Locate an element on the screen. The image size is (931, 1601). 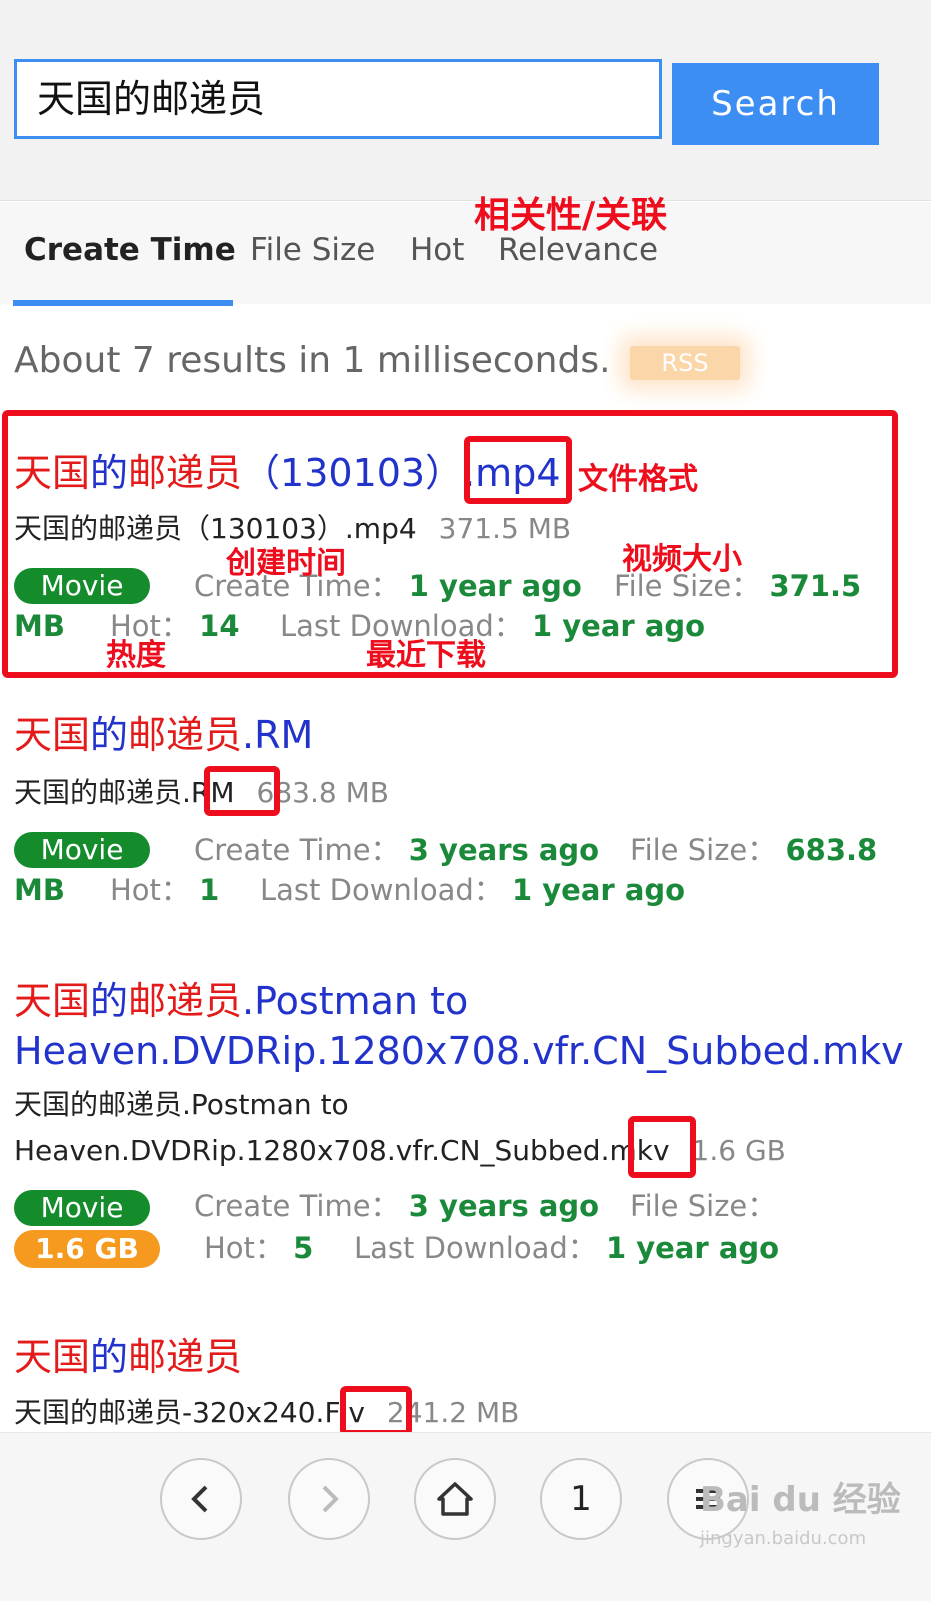
tab-hot: Hot is located at coordinates (437, 250).